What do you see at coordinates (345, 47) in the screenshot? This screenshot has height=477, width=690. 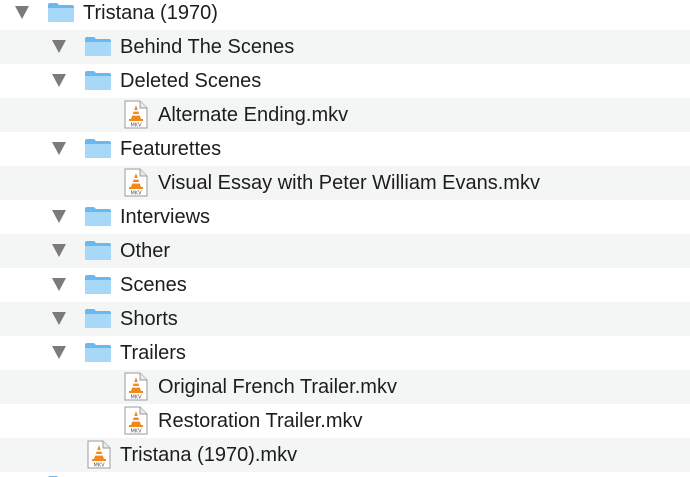 I see `tree-row-behind-the-scenes: Behind The Scenes` at bounding box center [345, 47].